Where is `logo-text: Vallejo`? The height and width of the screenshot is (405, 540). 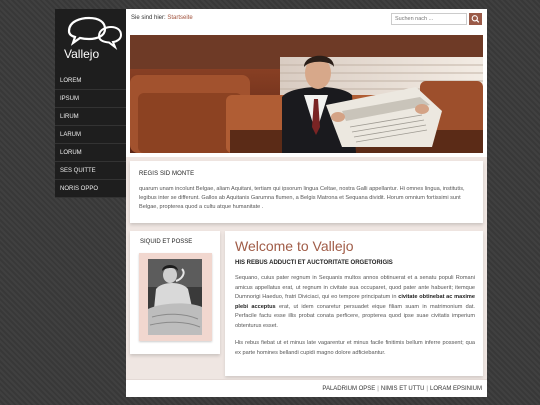
logo-text: Vallejo is located at coordinates (82, 54).